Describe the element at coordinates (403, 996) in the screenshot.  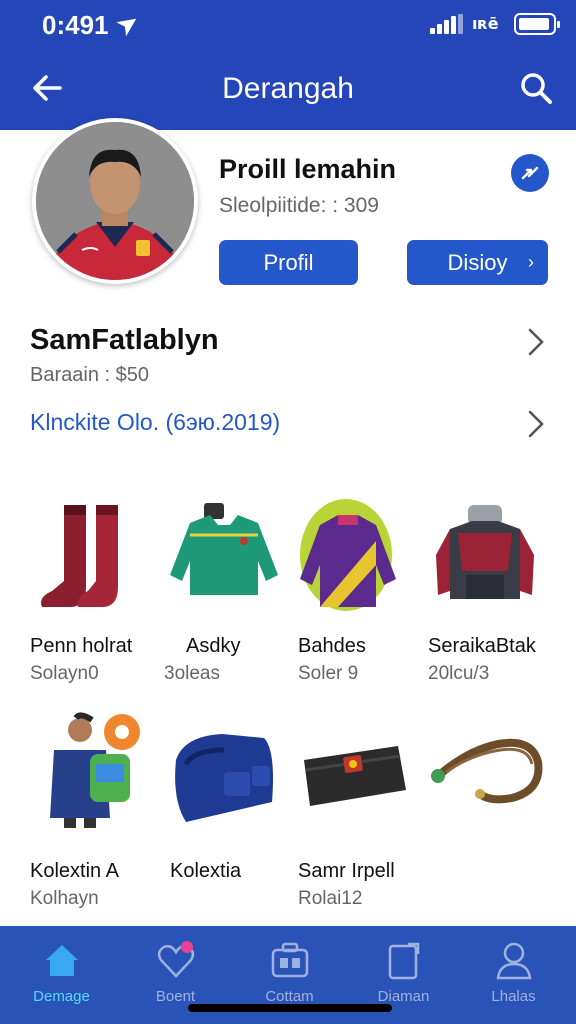
I see `nav-label: Diaman` at that location.